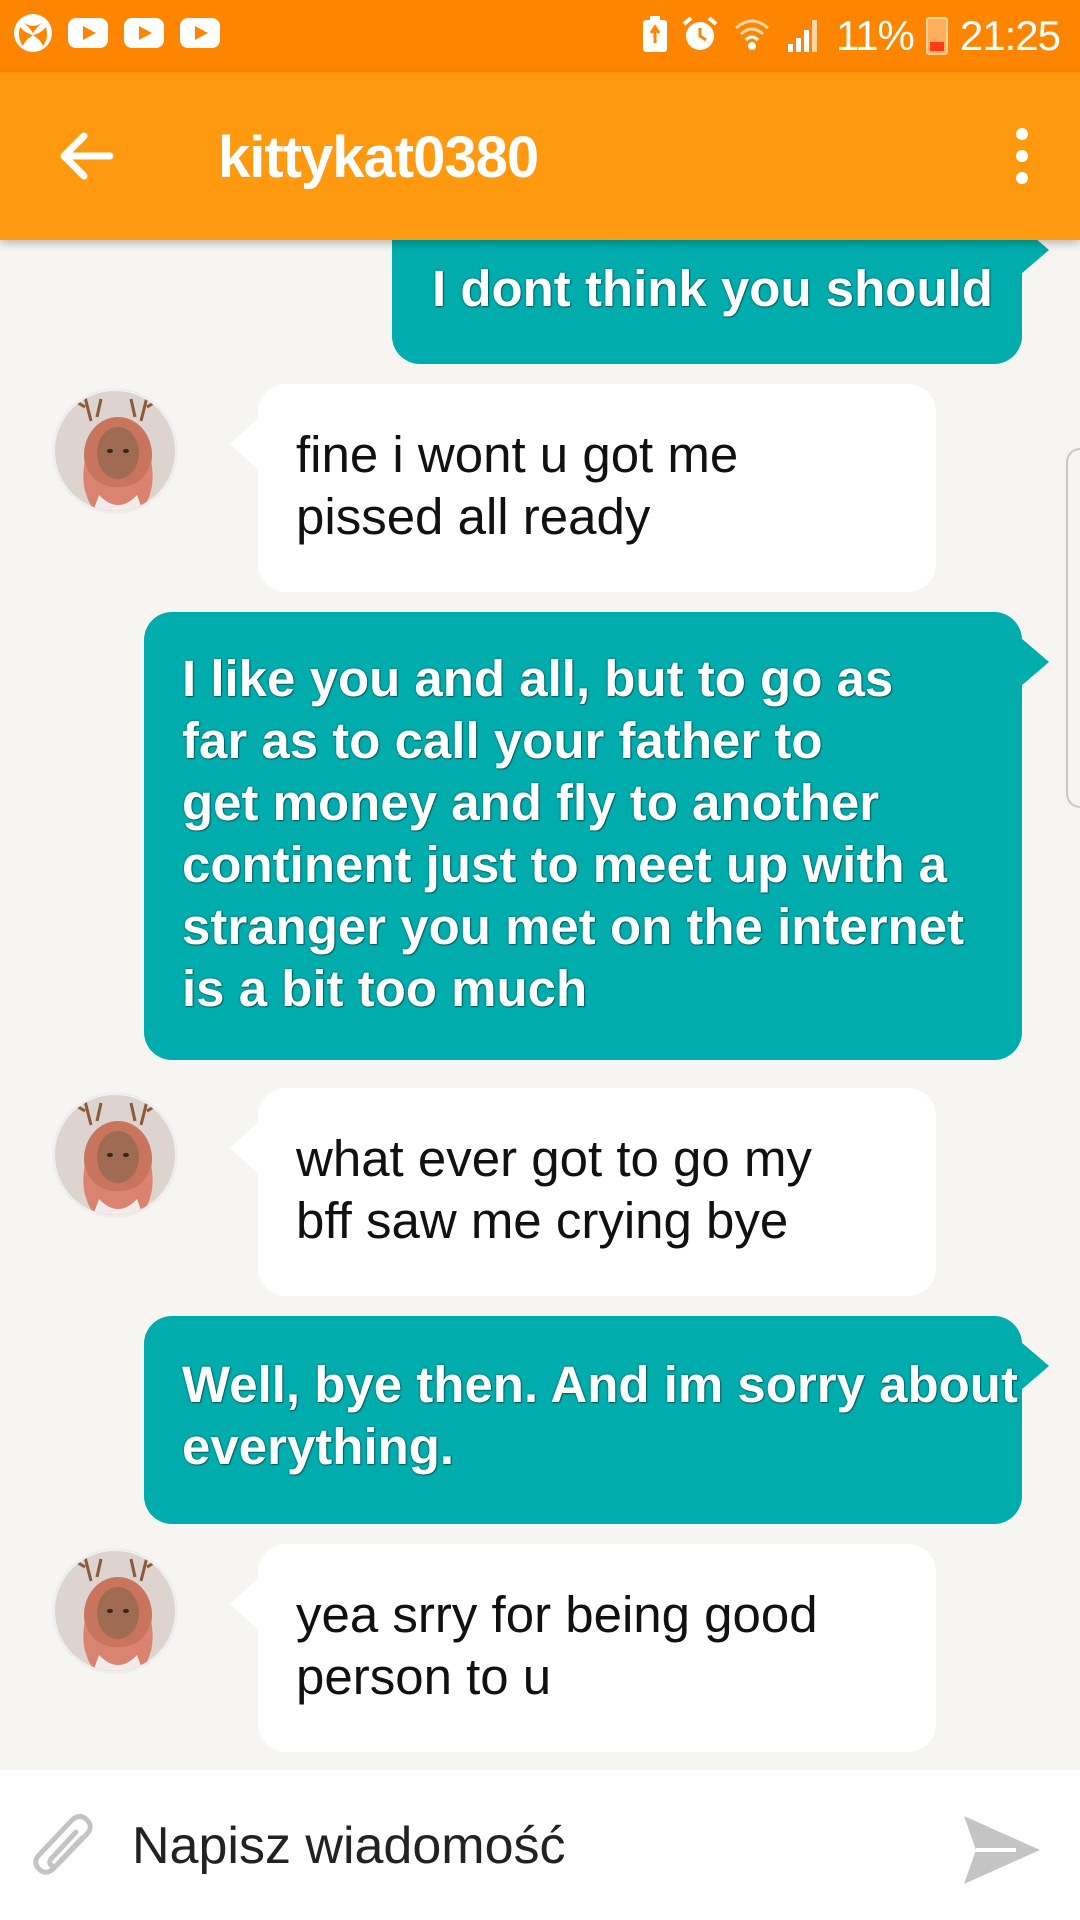 The width and height of the screenshot is (1080, 1920). I want to click on wifi-icon, so click(752, 36).